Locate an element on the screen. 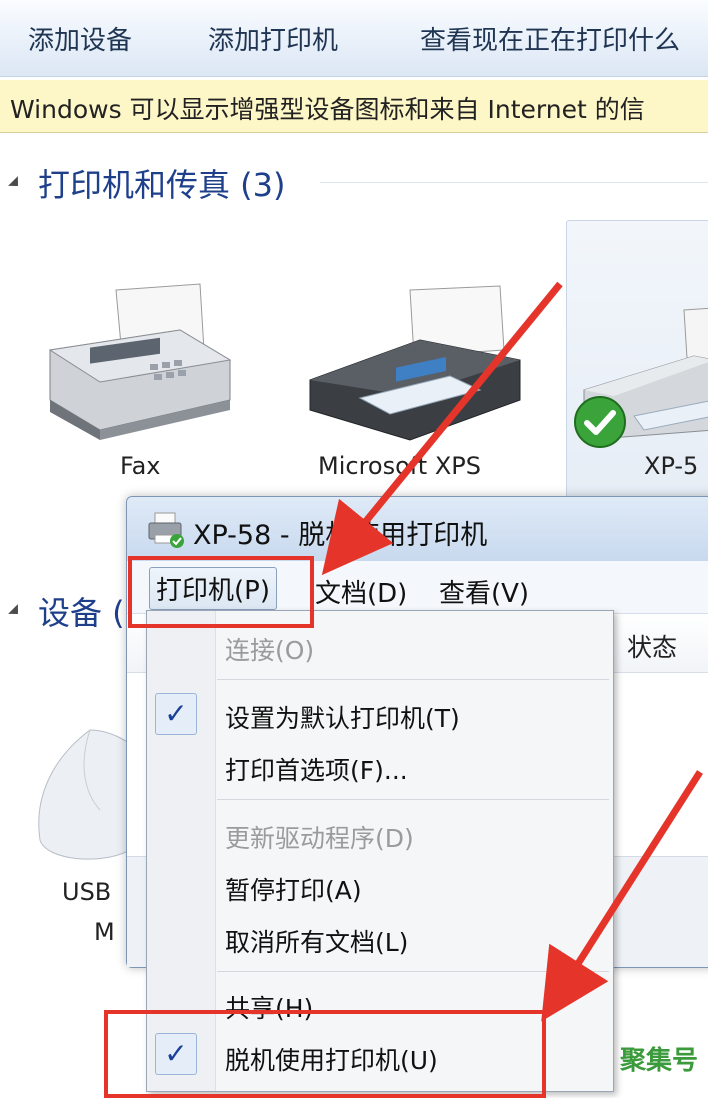 The width and height of the screenshot is (708, 1098). watermark-logo: 聚集号 is located at coordinates (659, 1061).